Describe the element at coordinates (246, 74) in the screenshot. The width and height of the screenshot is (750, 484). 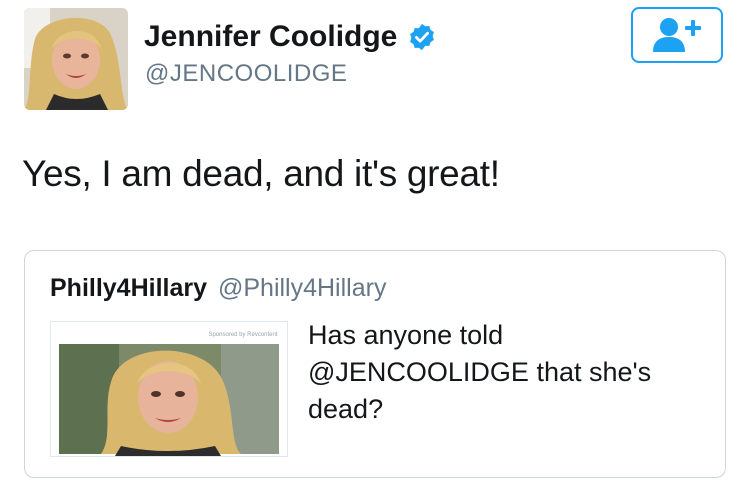
I see `author-handle: @JENCOOLIDGE` at that location.